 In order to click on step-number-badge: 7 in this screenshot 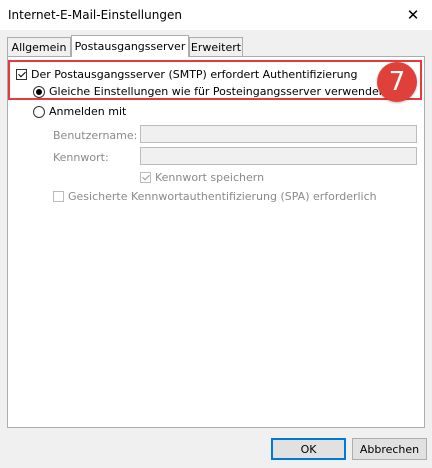, I will do `click(397, 82)`.